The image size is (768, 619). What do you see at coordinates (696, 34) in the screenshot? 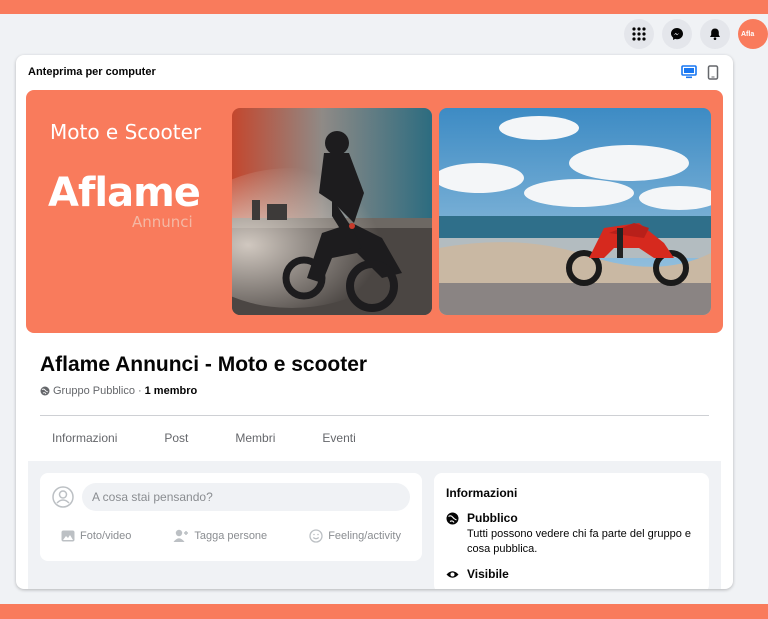
I see `top-icons: Afla` at bounding box center [696, 34].